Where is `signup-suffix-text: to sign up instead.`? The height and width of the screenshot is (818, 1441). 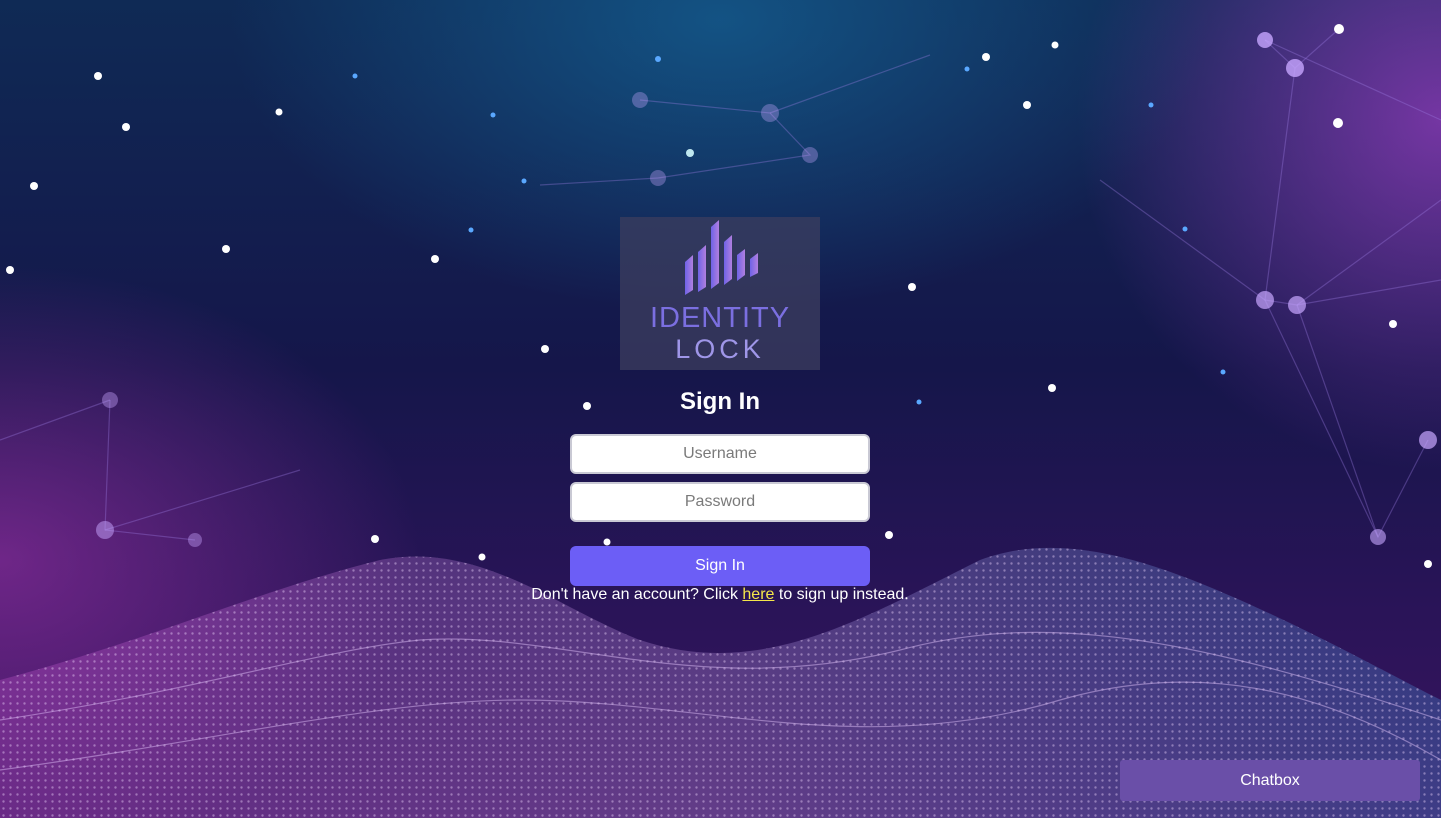 signup-suffix-text: to sign up instead. is located at coordinates (841, 594).